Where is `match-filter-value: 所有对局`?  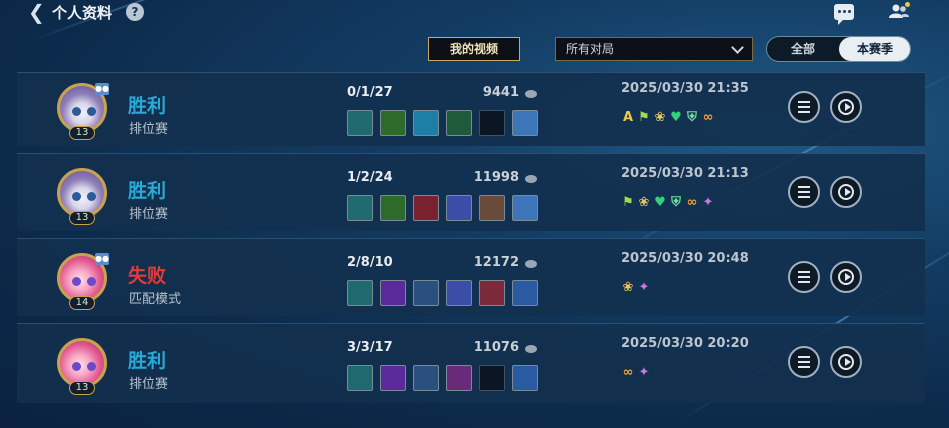 match-filter-value: 所有对局 is located at coordinates (590, 49).